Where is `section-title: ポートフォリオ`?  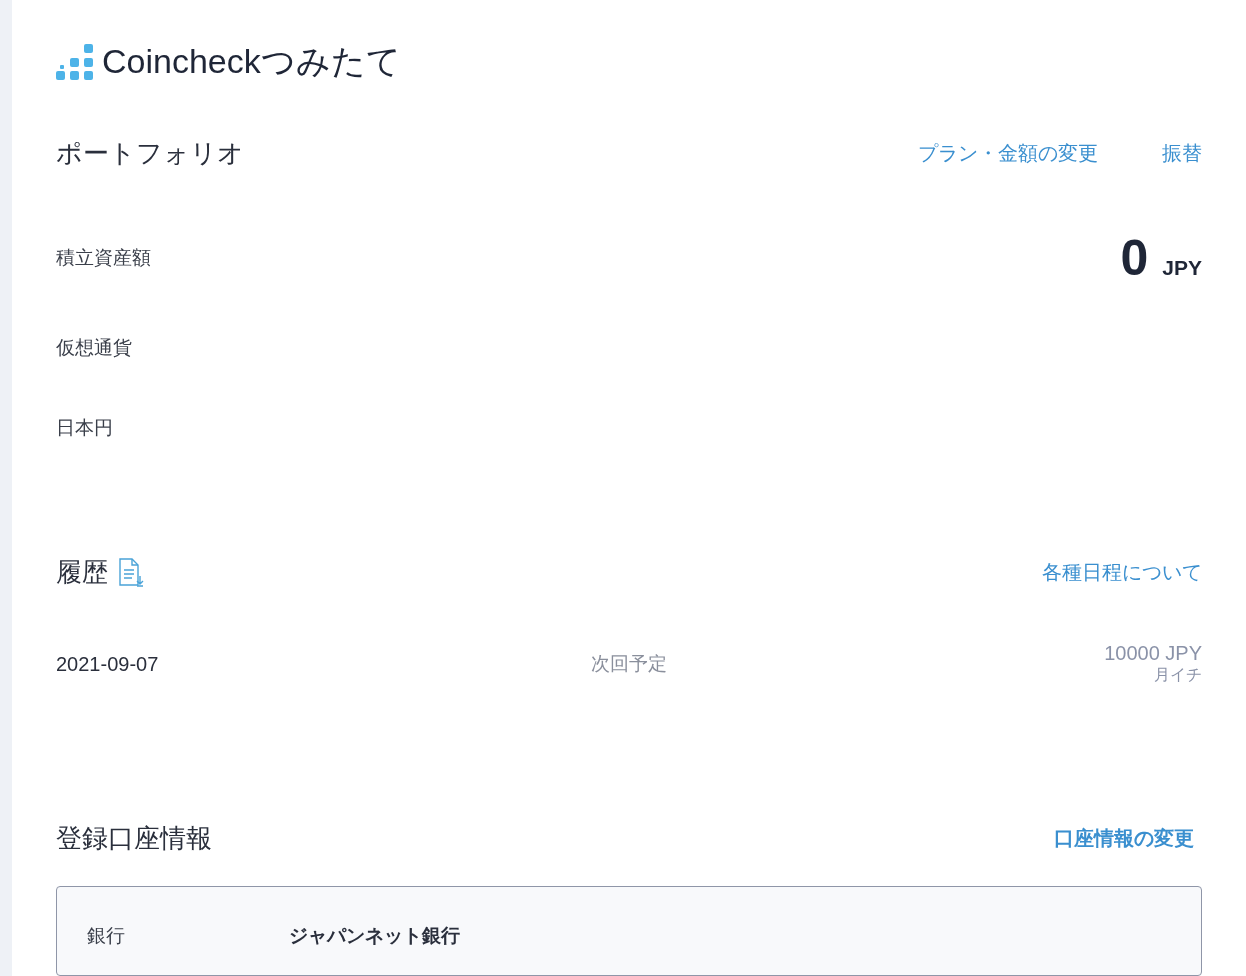
section-title: ポートフォリオ is located at coordinates (150, 153).